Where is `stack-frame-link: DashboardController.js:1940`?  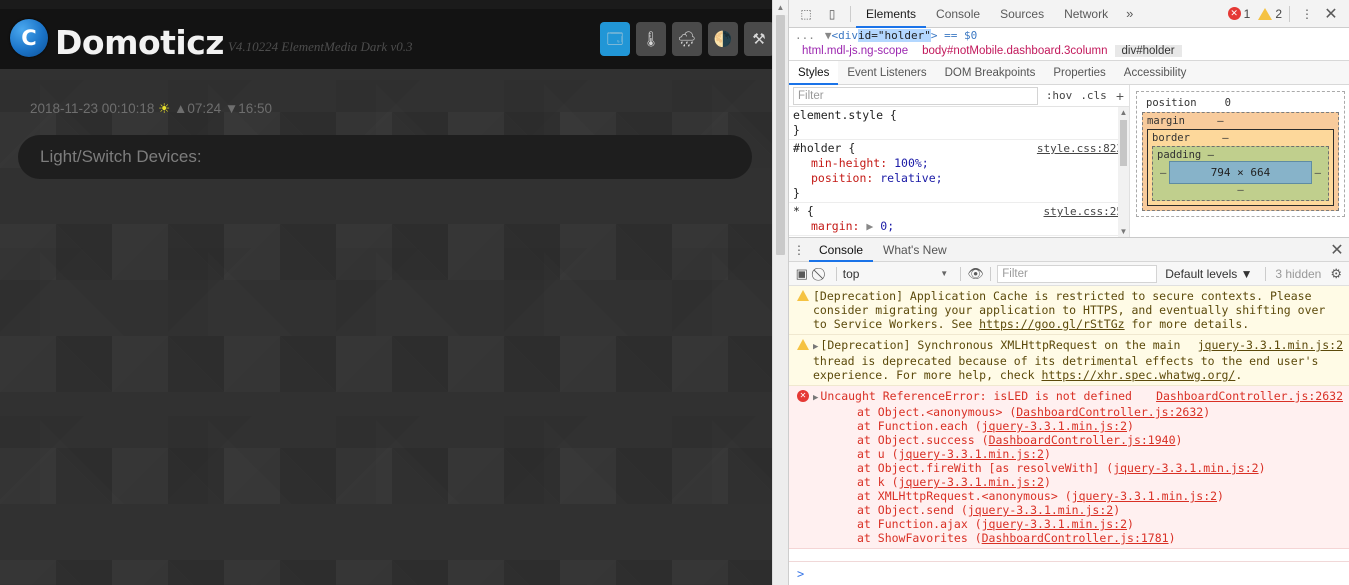
stack-frame-link: DashboardController.js:1940 is located at coordinates (1082, 440).